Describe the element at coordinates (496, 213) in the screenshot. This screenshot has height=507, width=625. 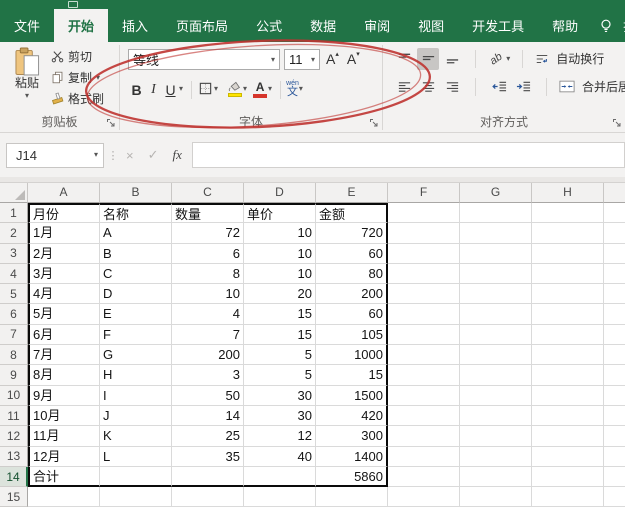
I see `cell-G1` at that location.